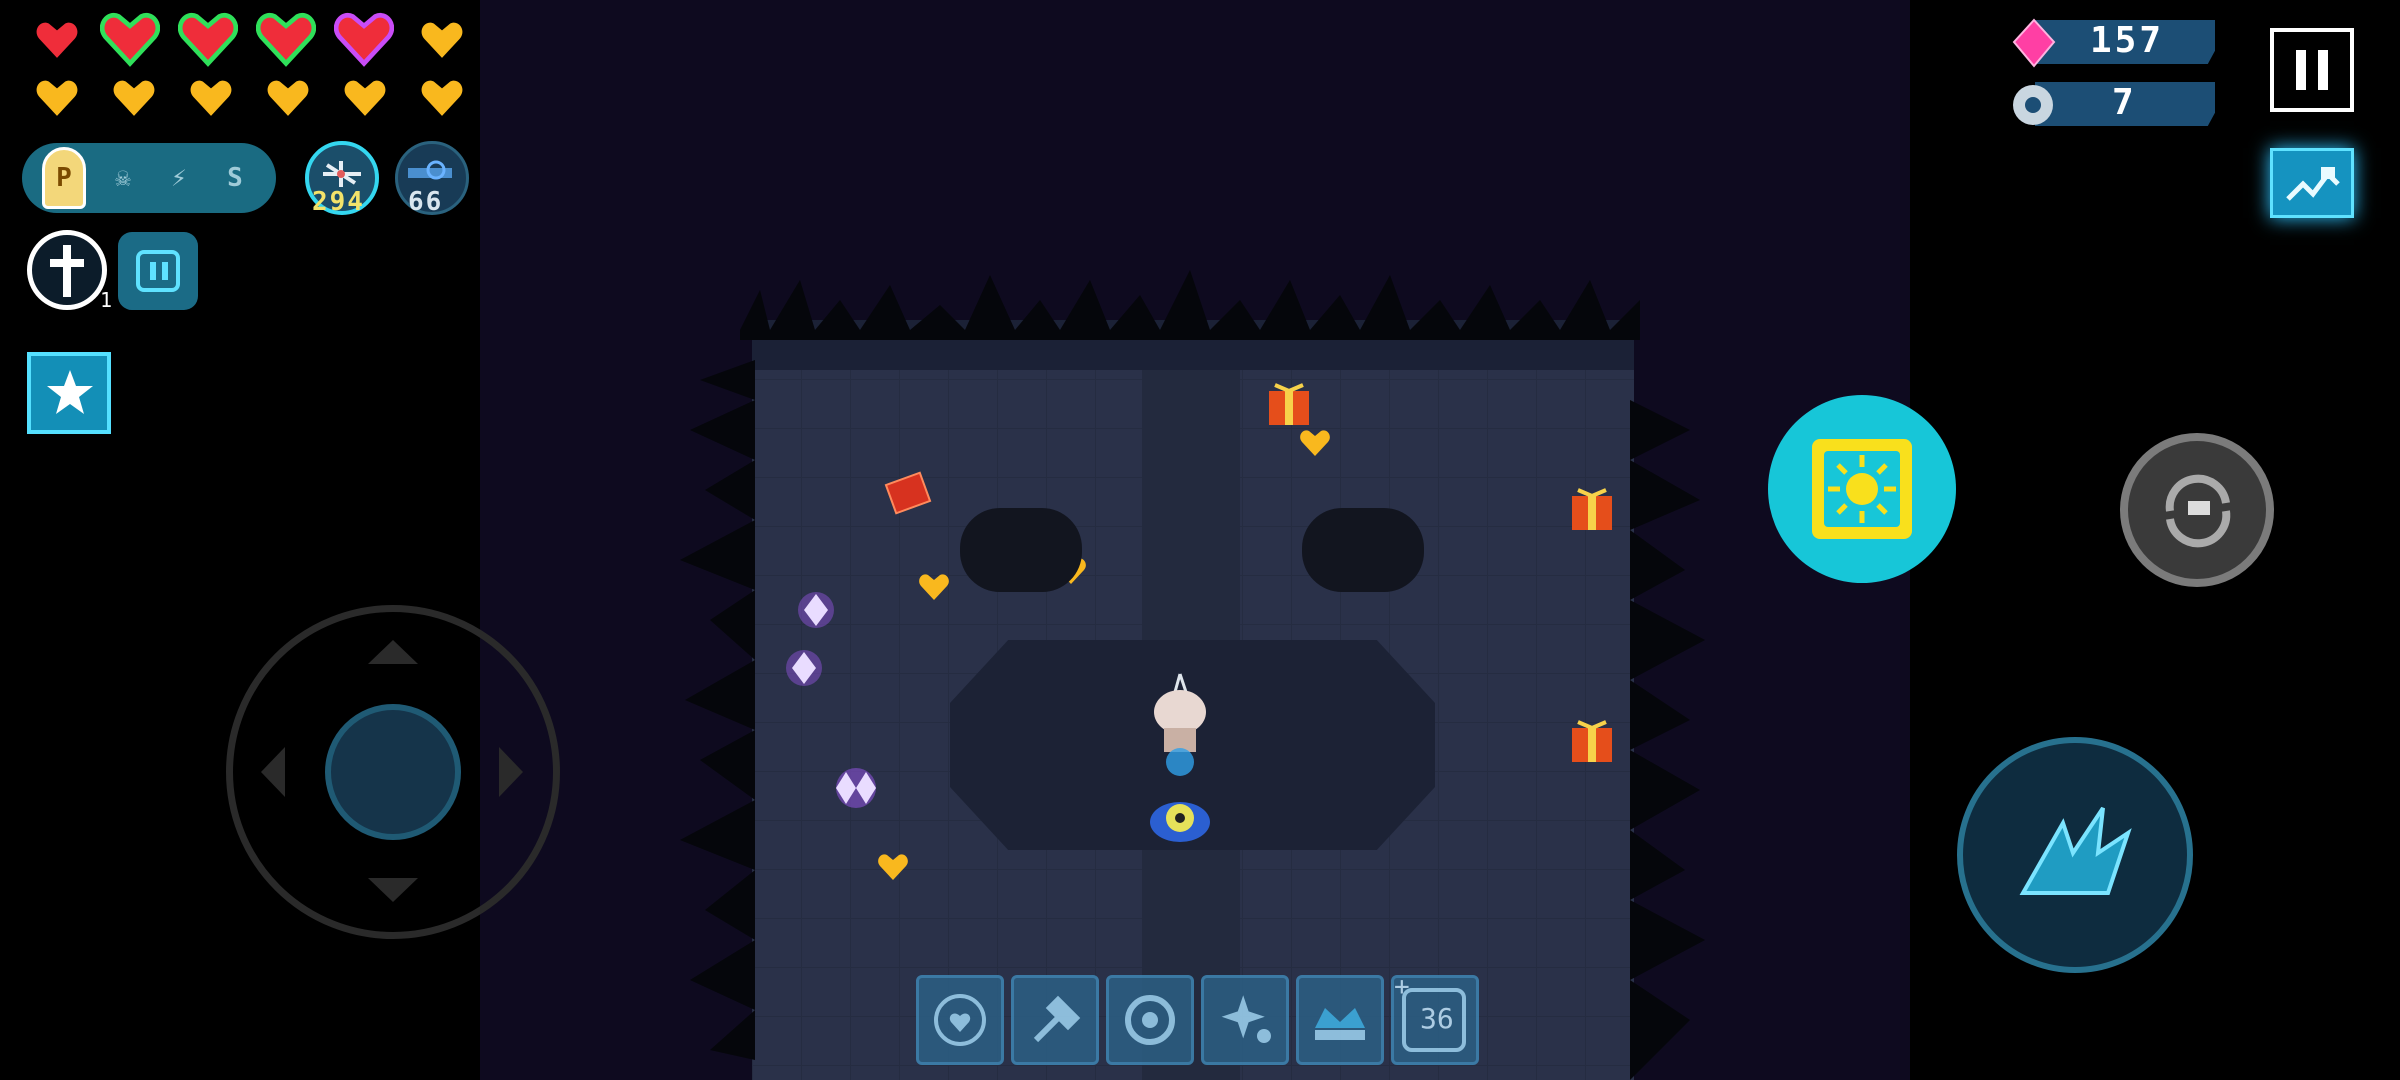 The image size is (2400, 1080). Describe the element at coordinates (2124, 102) in the screenshot. I see `parts-count: 7` at that location.